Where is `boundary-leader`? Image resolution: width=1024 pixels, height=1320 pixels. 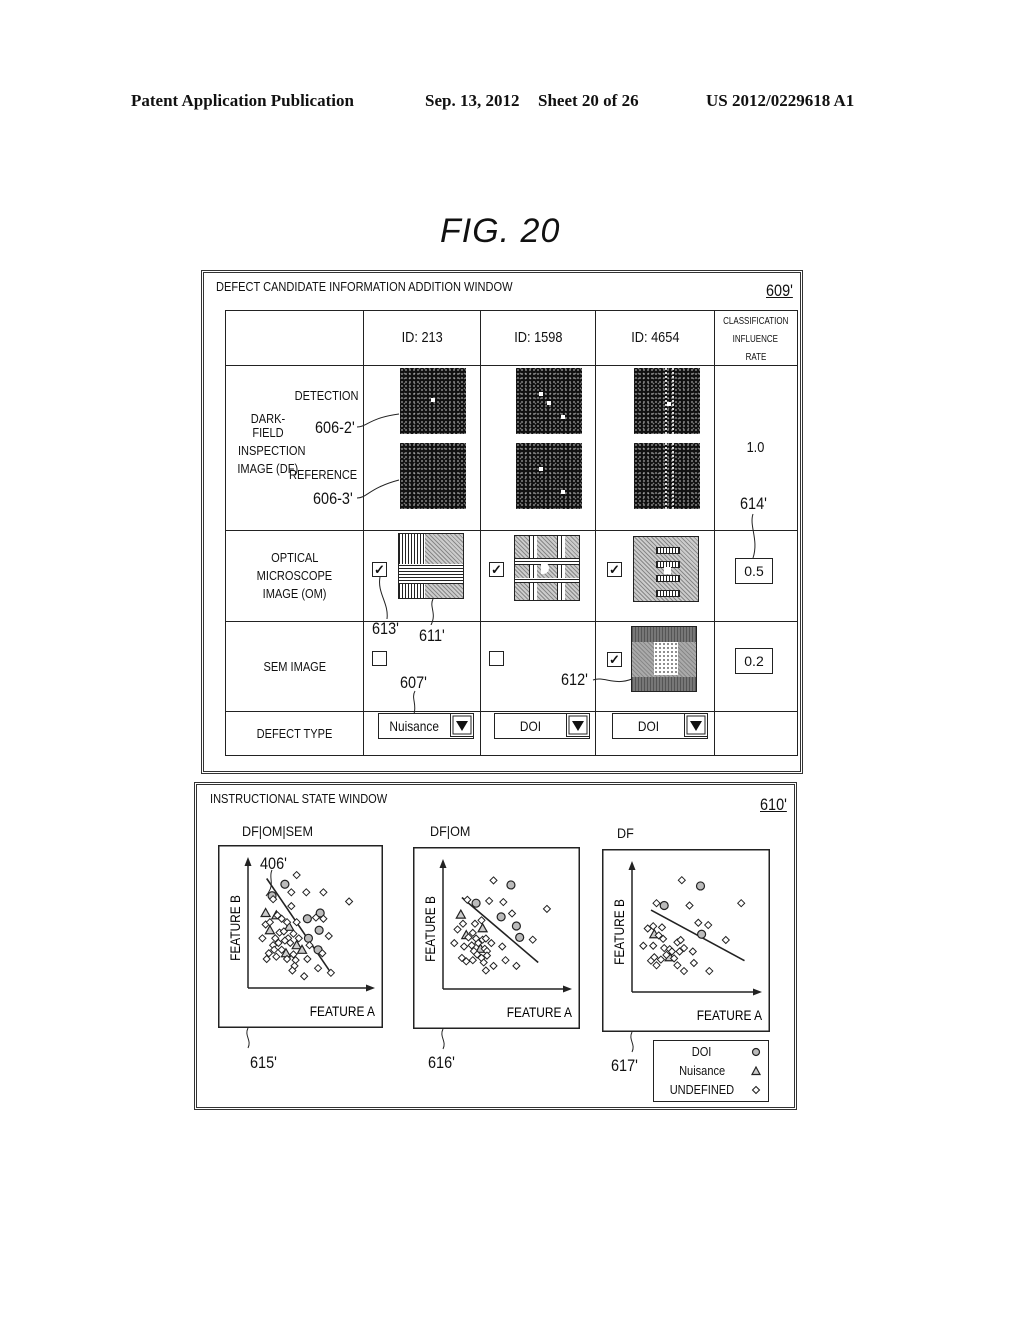
boundary-leader is located at coordinates (269, 883).